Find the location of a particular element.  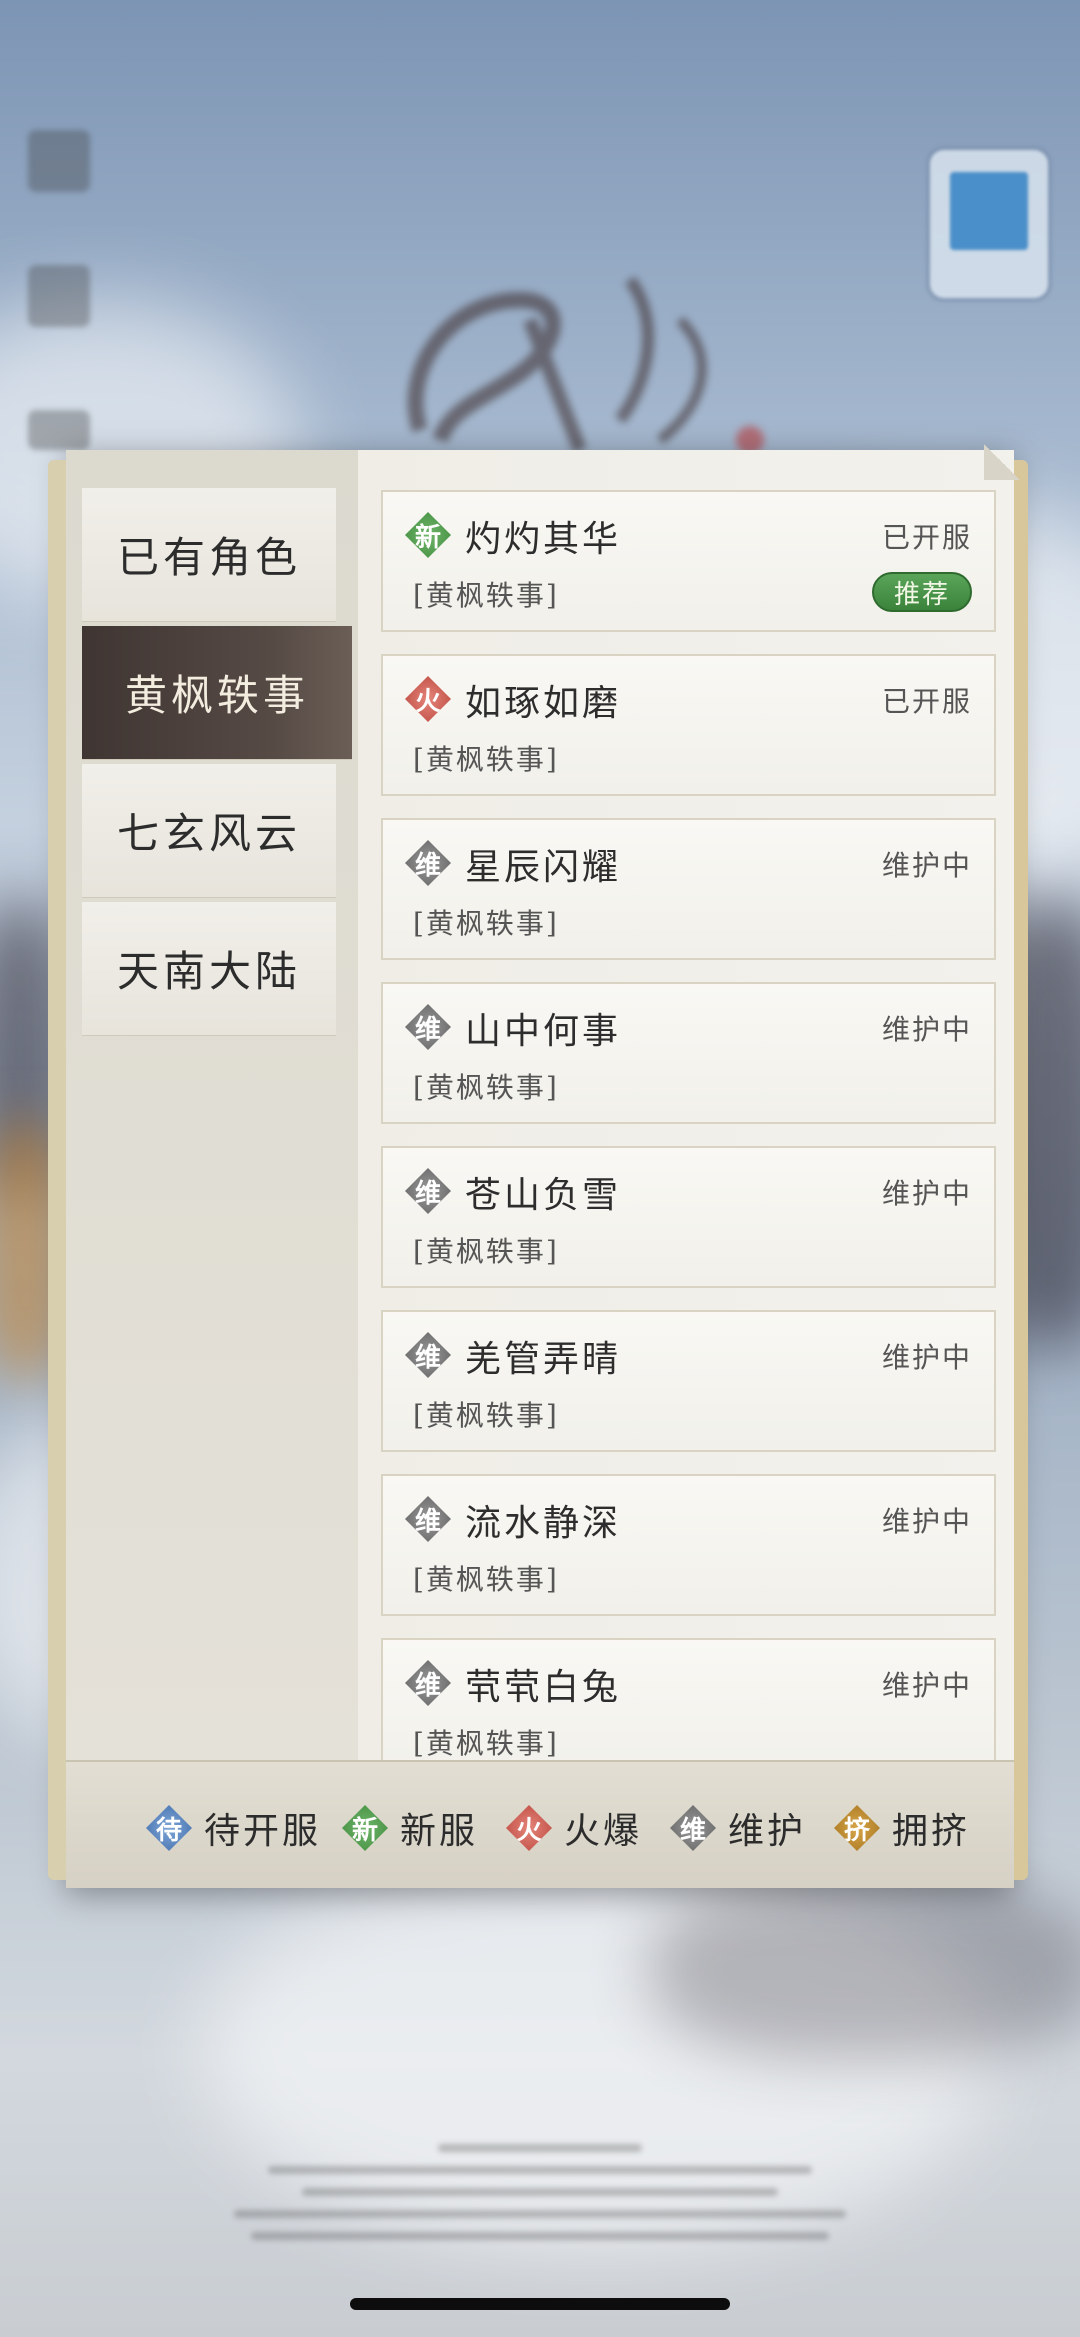

page-curl-decoration is located at coordinates (1002, 462).